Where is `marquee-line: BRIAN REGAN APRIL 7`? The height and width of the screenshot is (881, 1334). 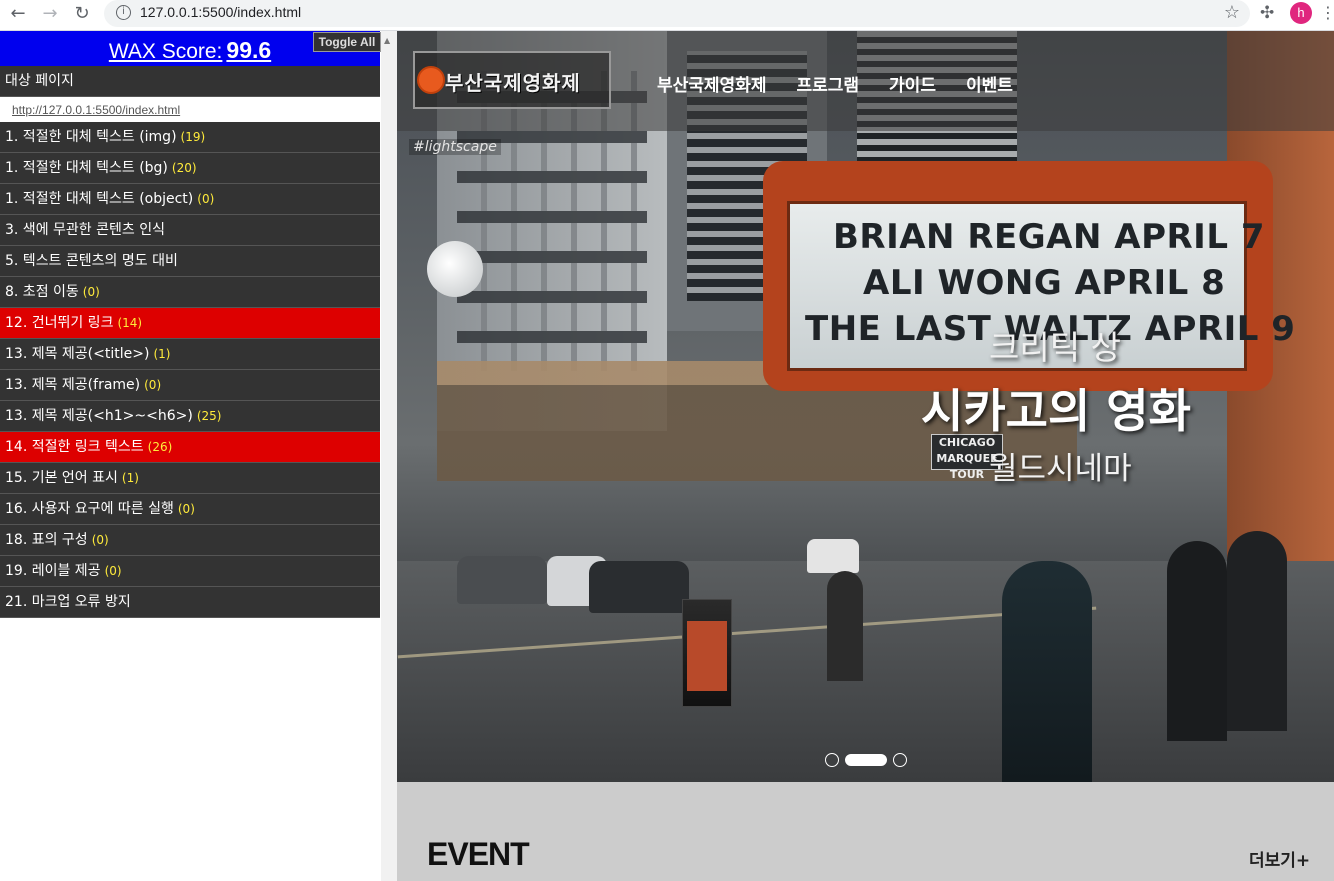
marquee-line: BRIAN REGAN APRIL 7 is located at coordinates (1049, 237).